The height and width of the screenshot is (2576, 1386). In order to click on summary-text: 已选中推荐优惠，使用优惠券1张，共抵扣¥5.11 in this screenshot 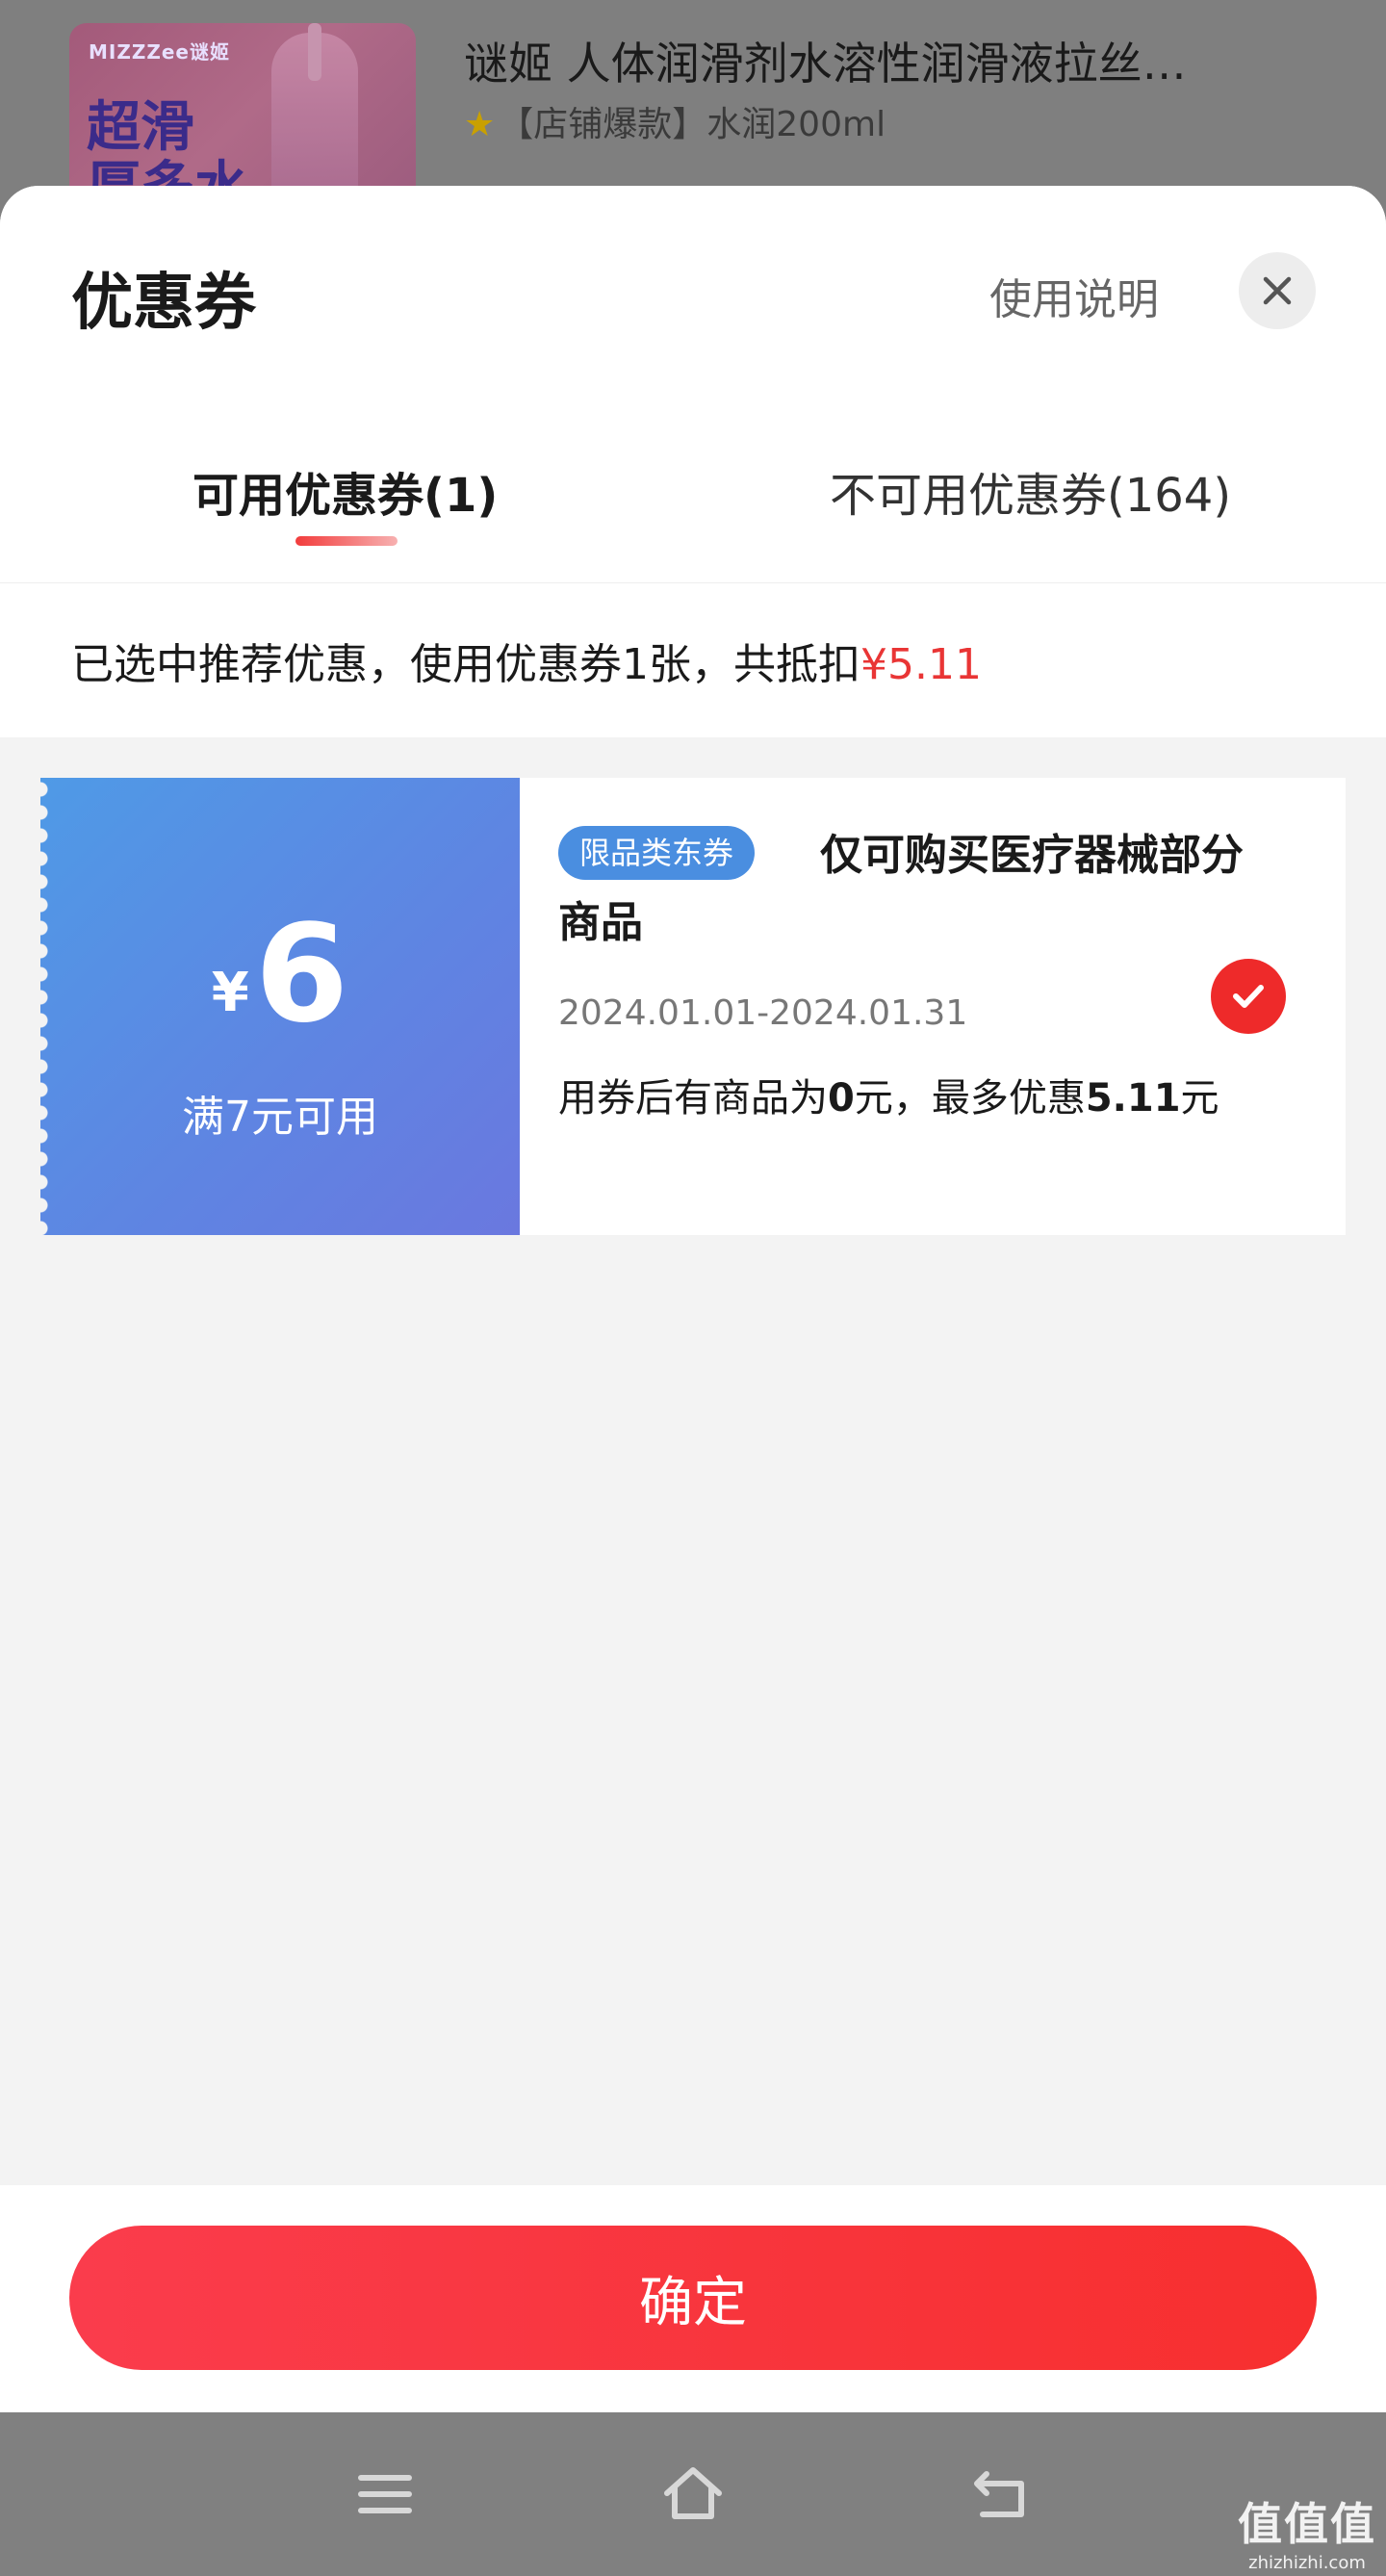, I will do `click(526, 664)`.